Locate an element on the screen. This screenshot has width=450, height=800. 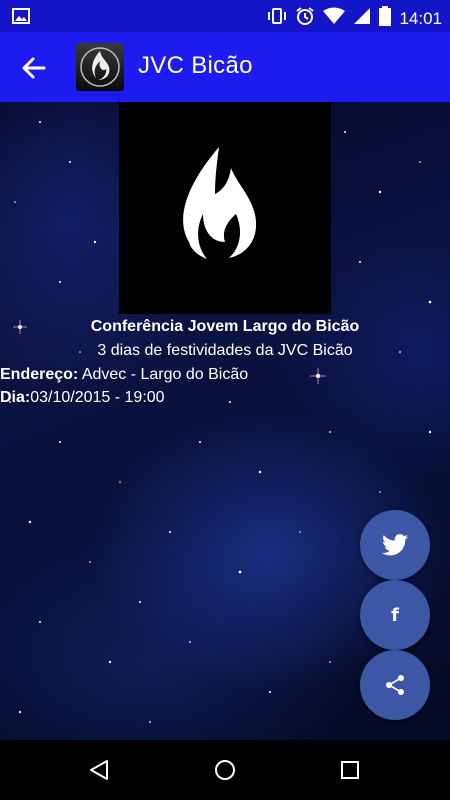
event-title: Conferência Jovem Largo do Bicão is located at coordinates (225, 326).